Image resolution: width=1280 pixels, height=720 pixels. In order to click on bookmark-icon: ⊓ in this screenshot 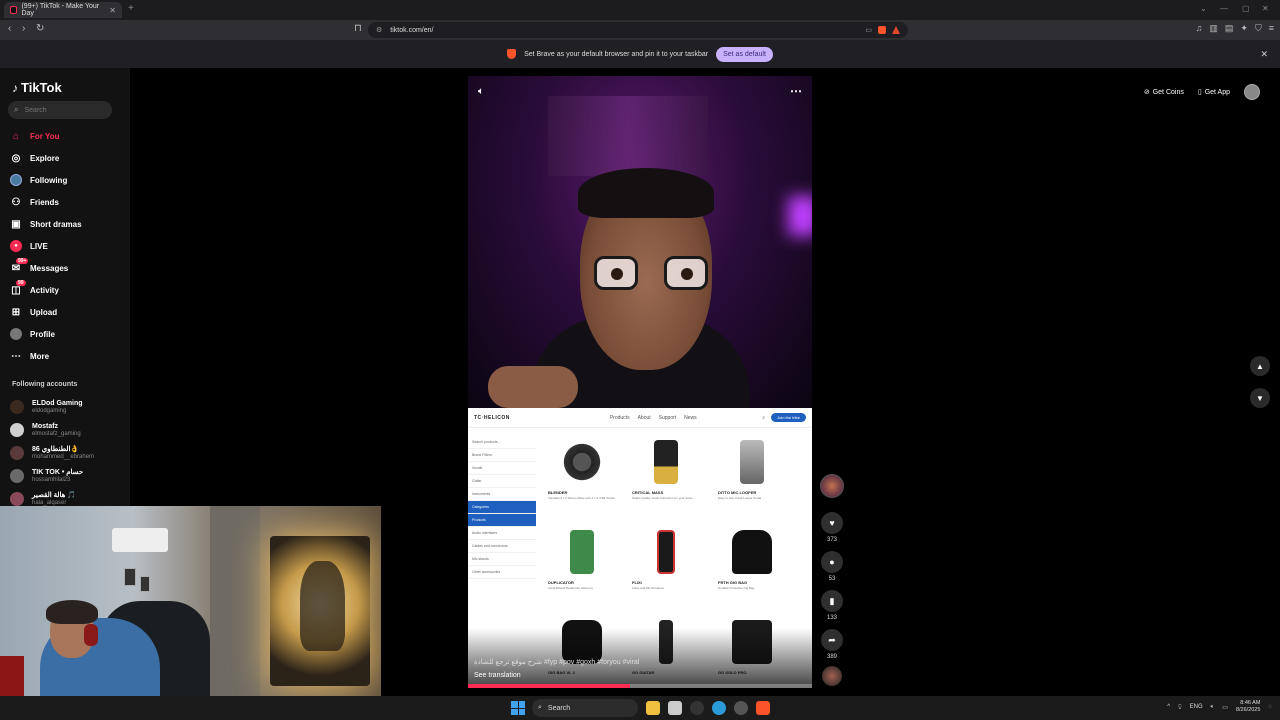, I will do `click(358, 28)`.